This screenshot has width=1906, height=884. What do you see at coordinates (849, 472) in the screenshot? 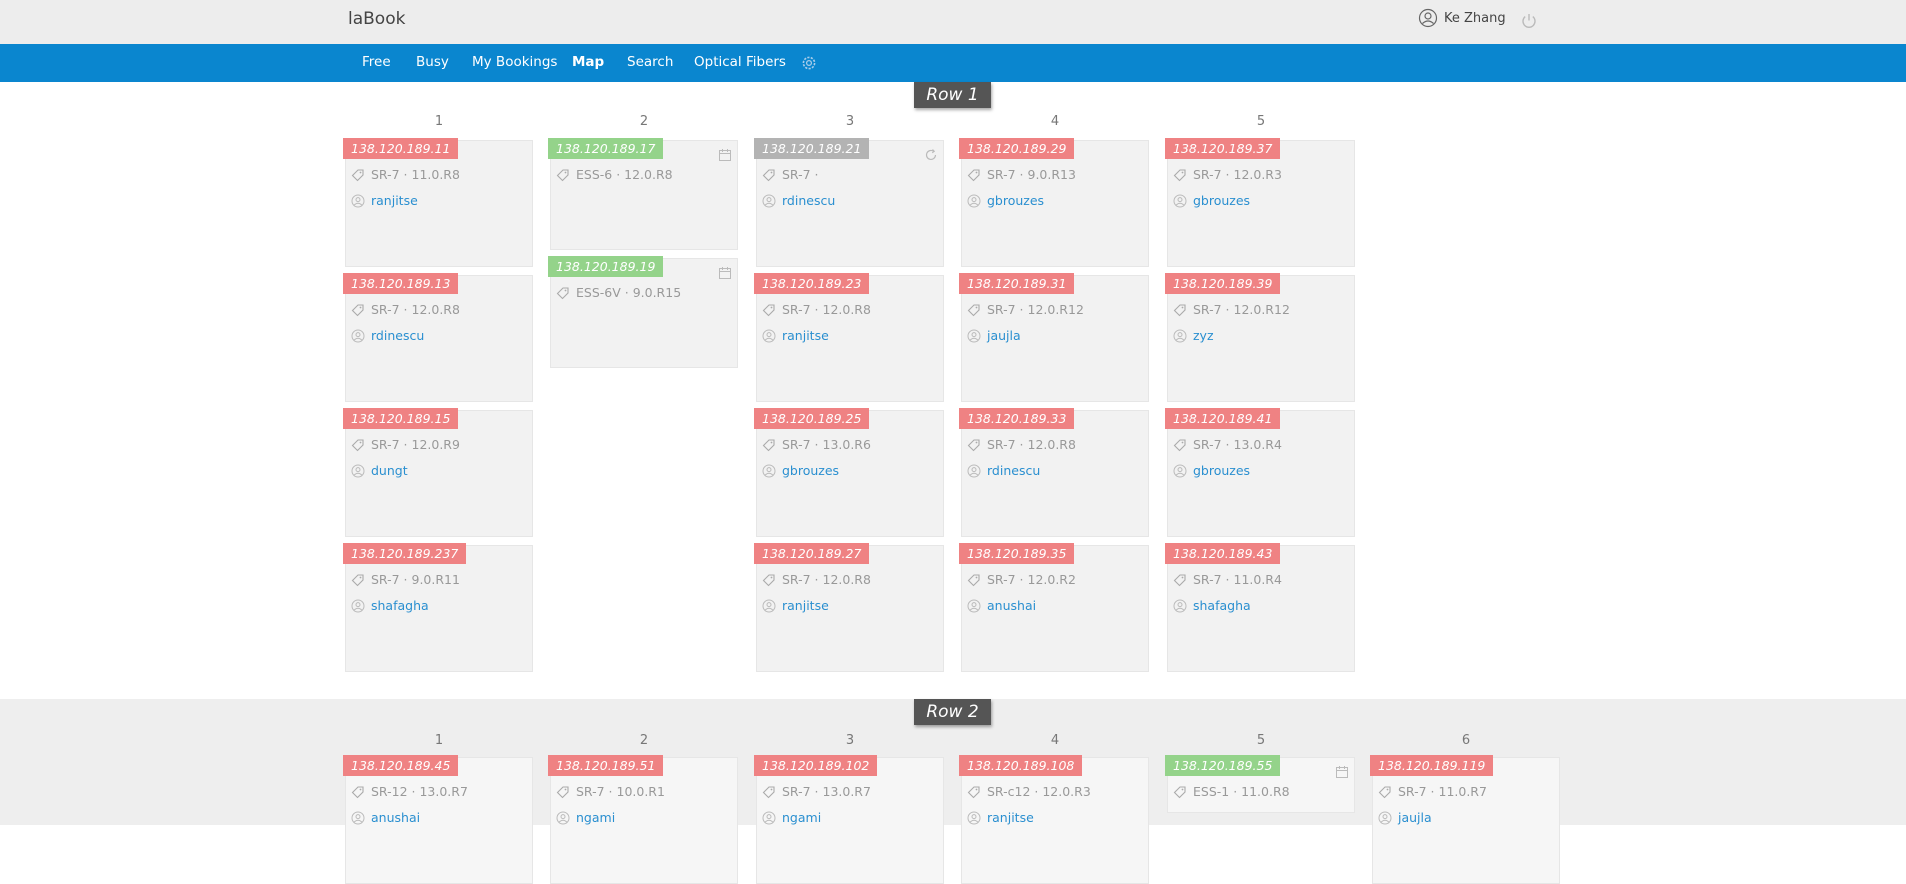
I see `device-card: 138.120.189.25 SR-7 · 13.0.R6 gbrouzes` at bounding box center [849, 472].